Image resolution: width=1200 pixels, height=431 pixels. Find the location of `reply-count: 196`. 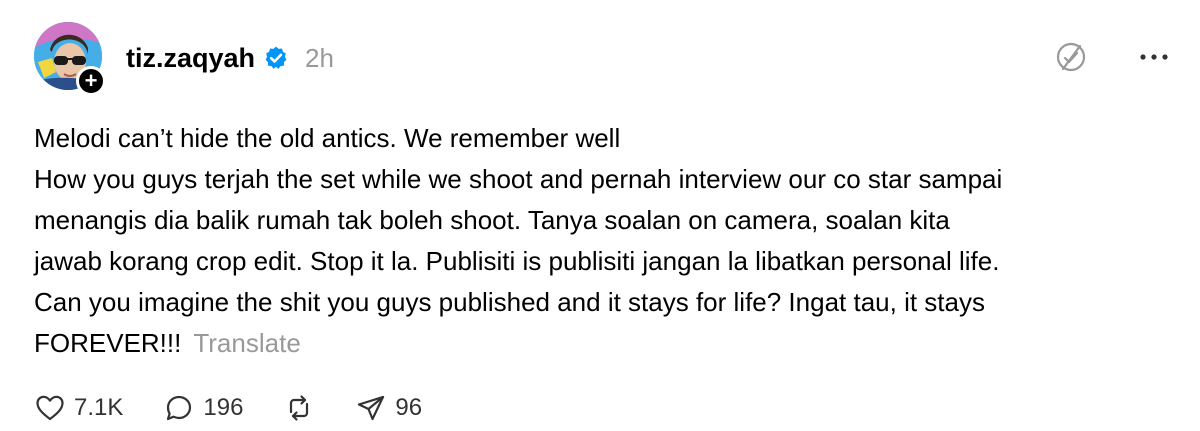

reply-count: 196 is located at coordinates (223, 407).